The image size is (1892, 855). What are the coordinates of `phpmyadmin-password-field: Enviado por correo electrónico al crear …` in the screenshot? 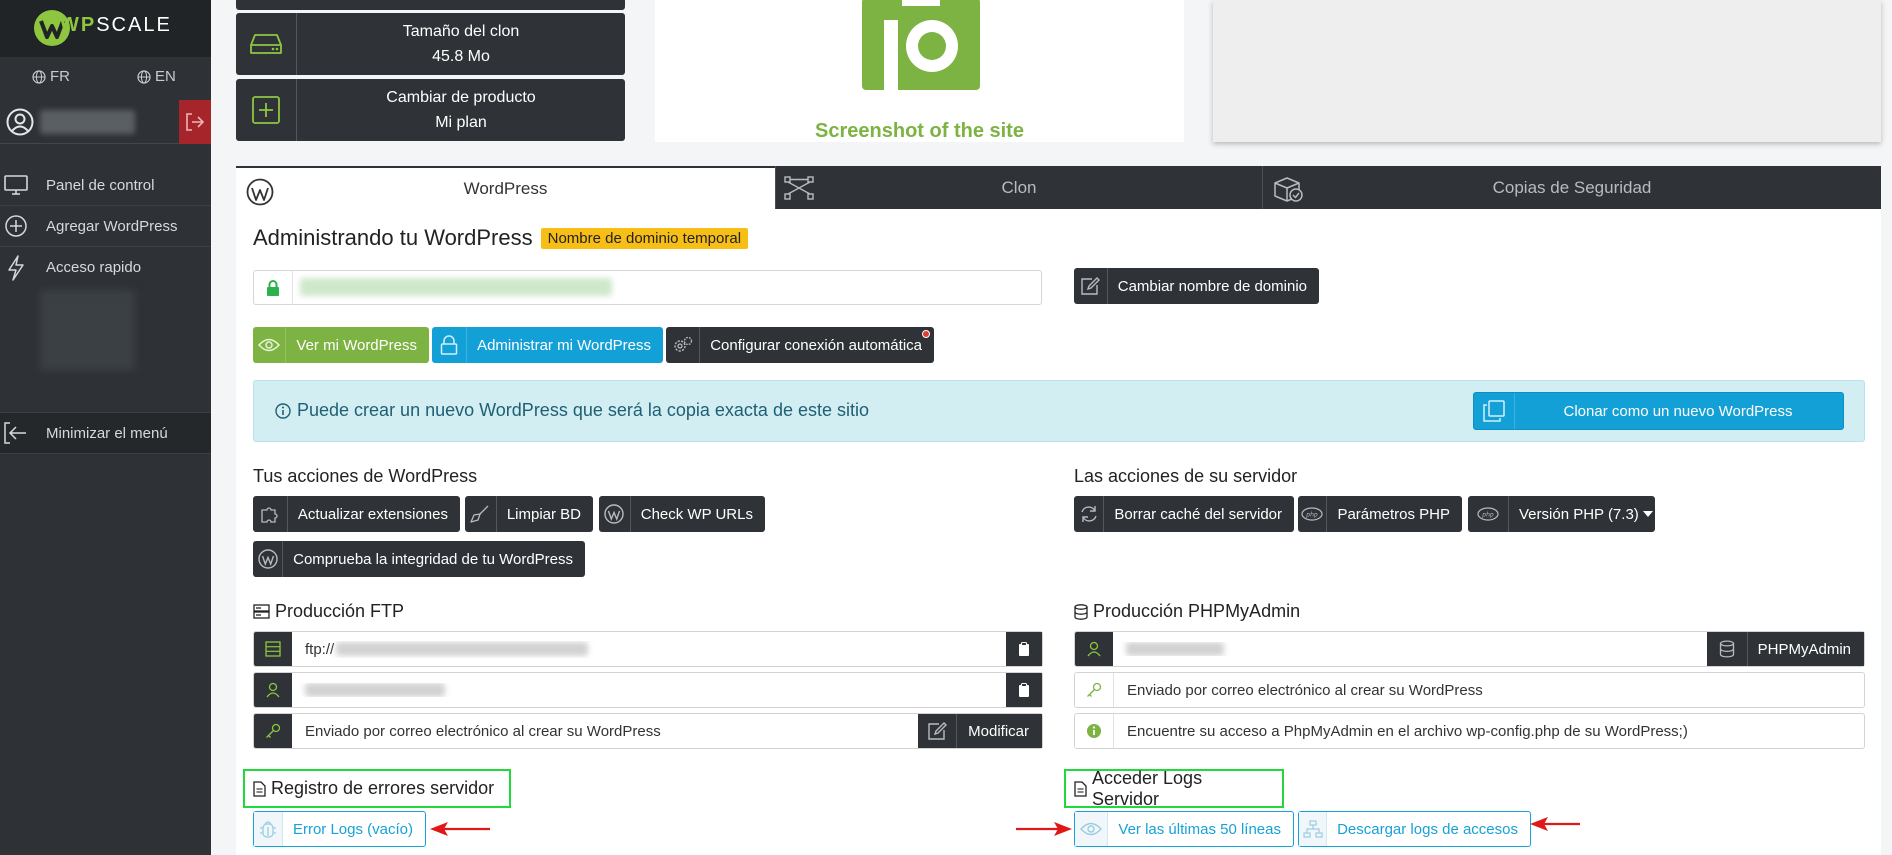 It's located at (1469, 690).